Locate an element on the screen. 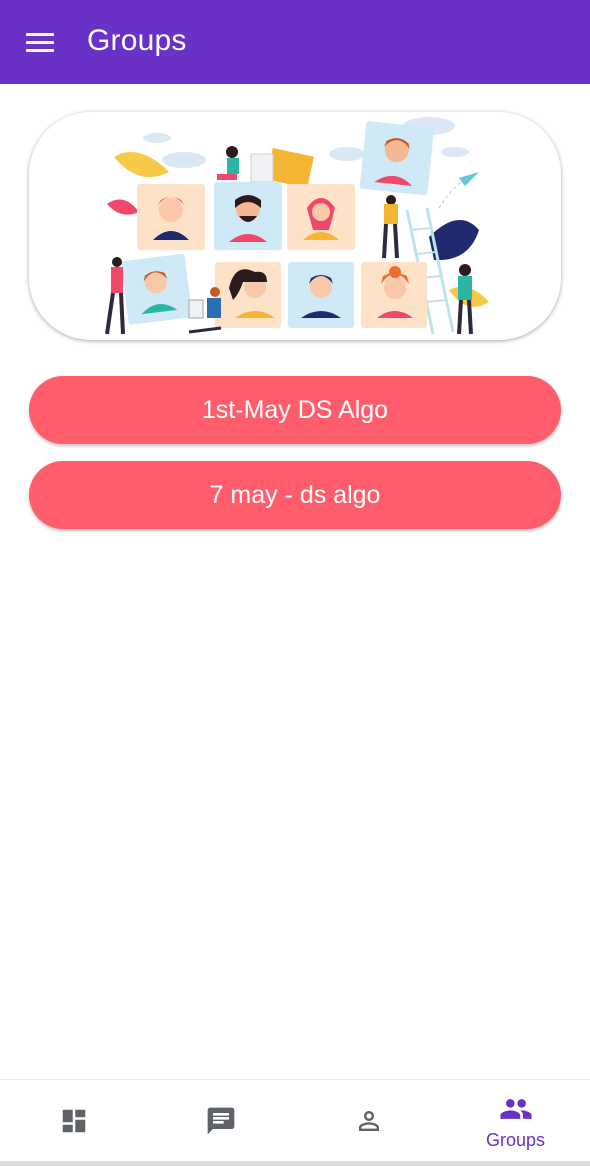 The width and height of the screenshot is (590, 1166). app-bar: Groups is located at coordinates (295, 42).